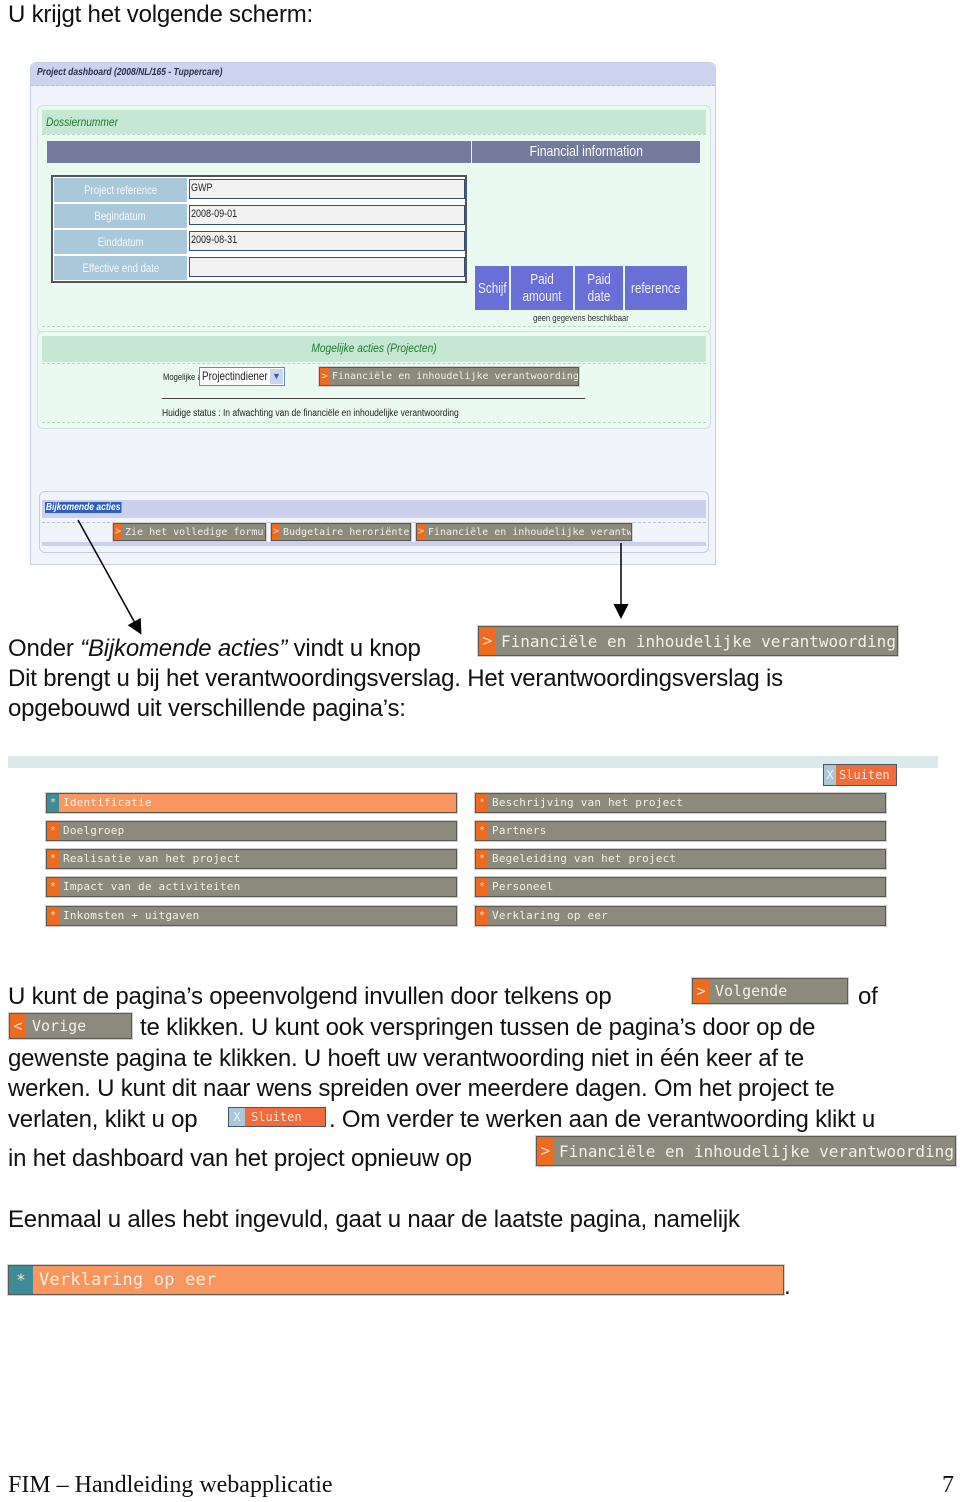  I want to click on close-button: X Sluiten, so click(860, 775).